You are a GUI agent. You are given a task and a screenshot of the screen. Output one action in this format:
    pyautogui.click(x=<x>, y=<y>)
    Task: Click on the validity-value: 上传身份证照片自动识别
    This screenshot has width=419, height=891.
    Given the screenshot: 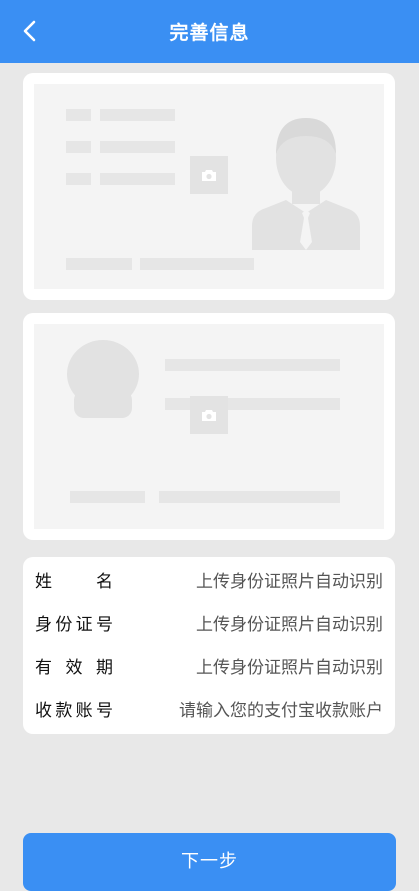 What is the action you would take?
    pyautogui.click(x=289, y=668)
    